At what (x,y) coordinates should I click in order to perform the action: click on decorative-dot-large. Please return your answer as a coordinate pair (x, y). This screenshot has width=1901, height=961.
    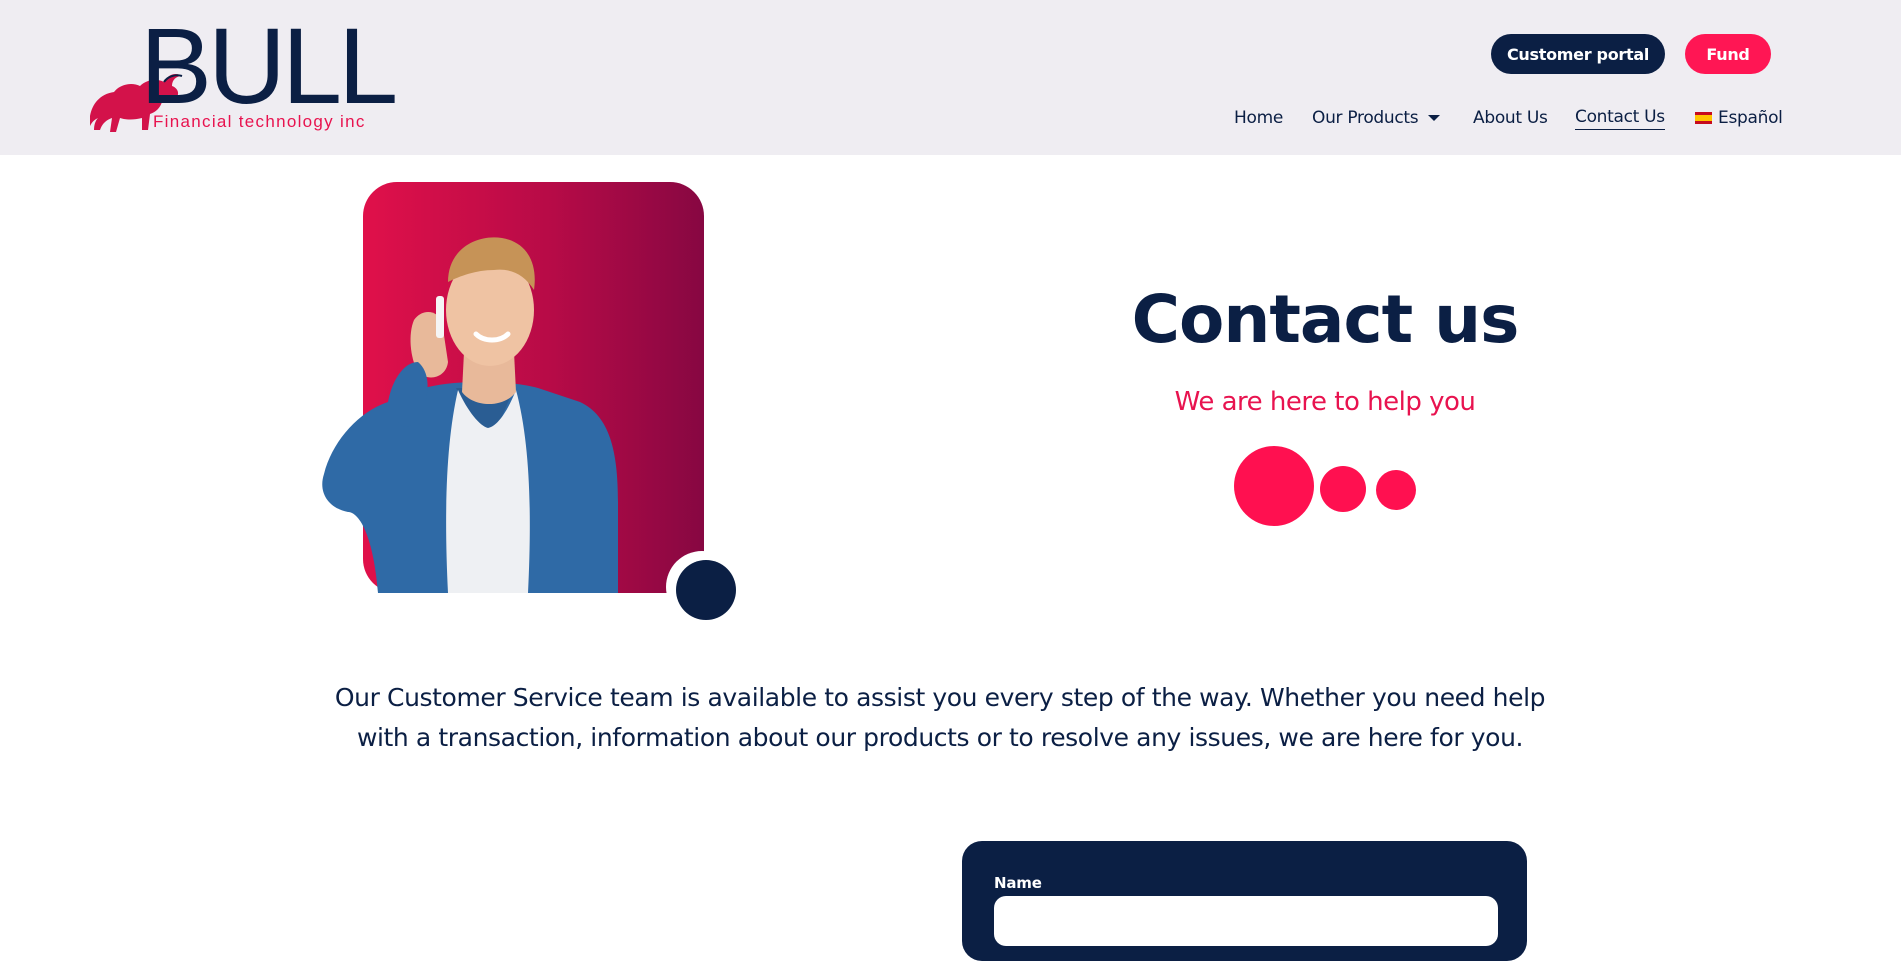
    Looking at the image, I should click on (1274, 486).